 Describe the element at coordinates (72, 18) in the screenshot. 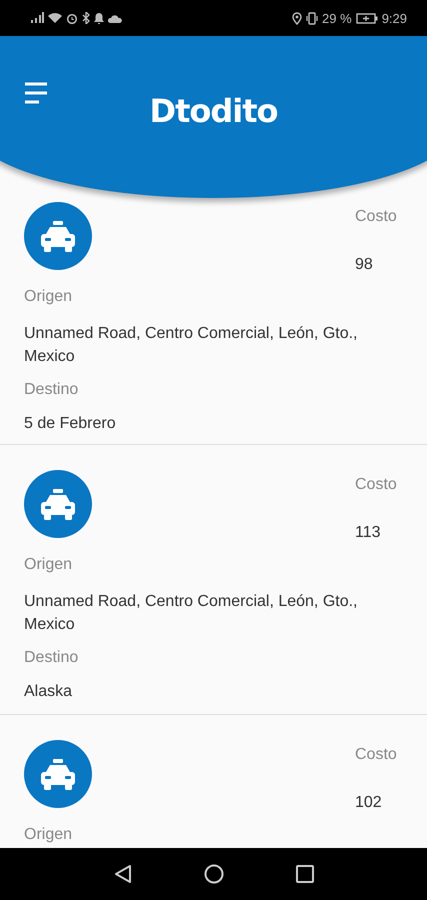

I see `alarm-icon` at that location.